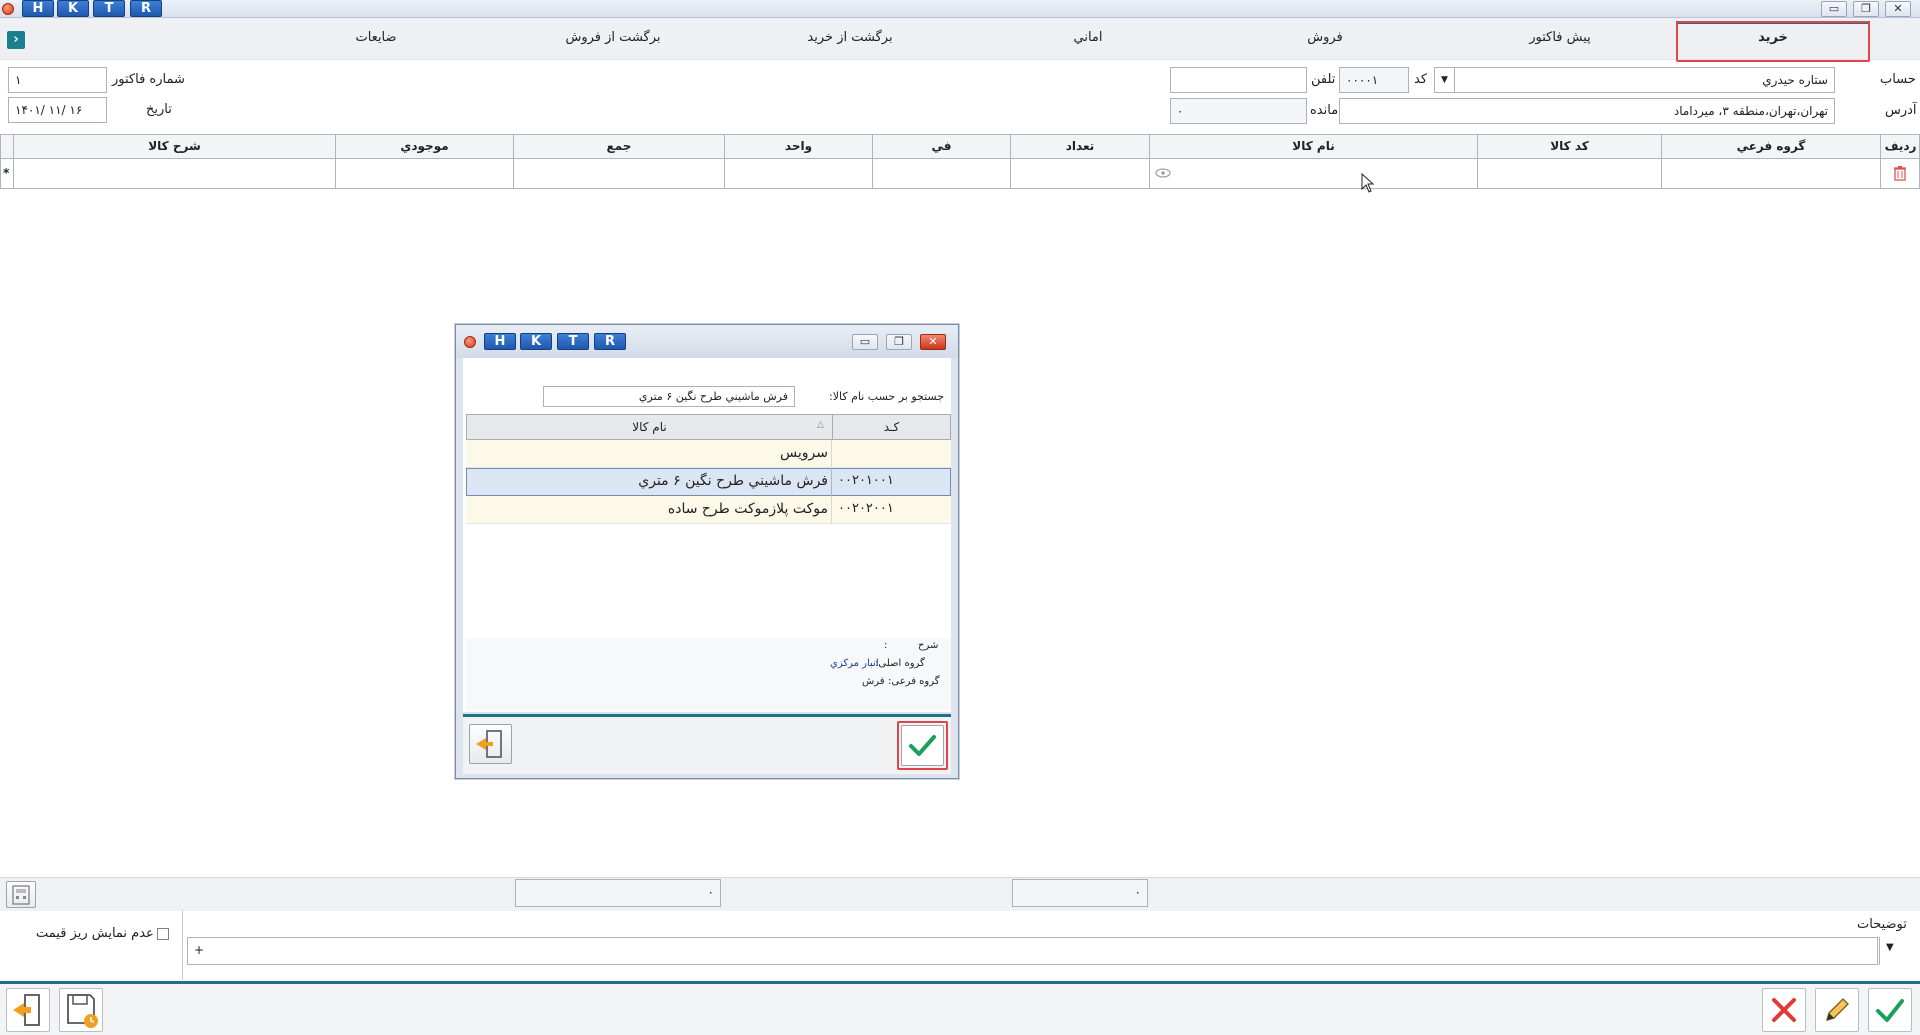 The image size is (1920, 1035). Describe the element at coordinates (1890, 947) in the screenshot. I see `notes-dropdown-icon: ▼` at that location.